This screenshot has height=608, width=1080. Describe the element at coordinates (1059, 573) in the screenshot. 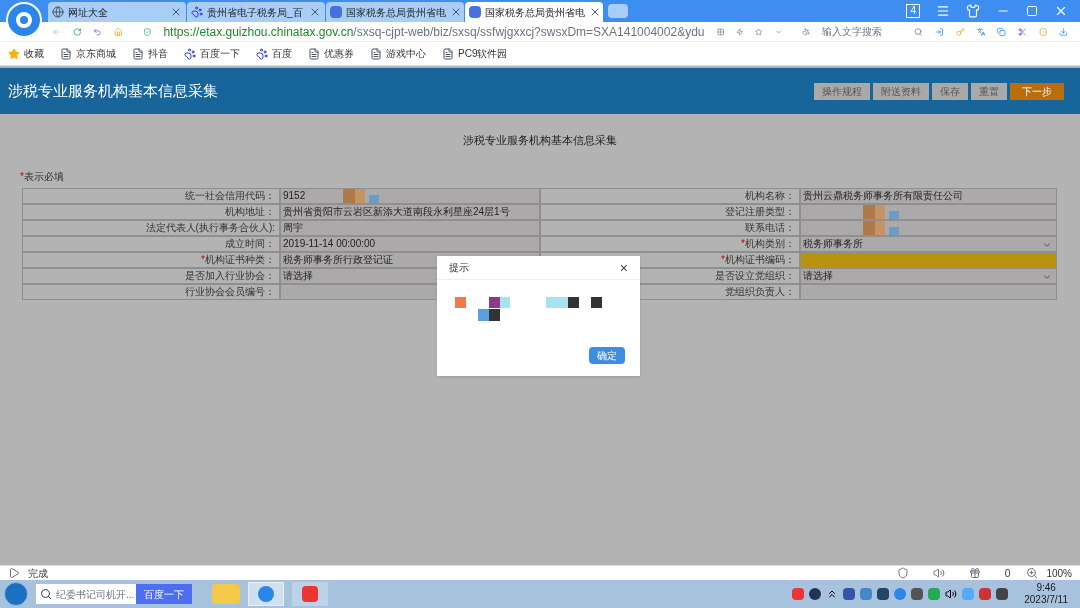

I see `zoom-level: 100%` at that location.